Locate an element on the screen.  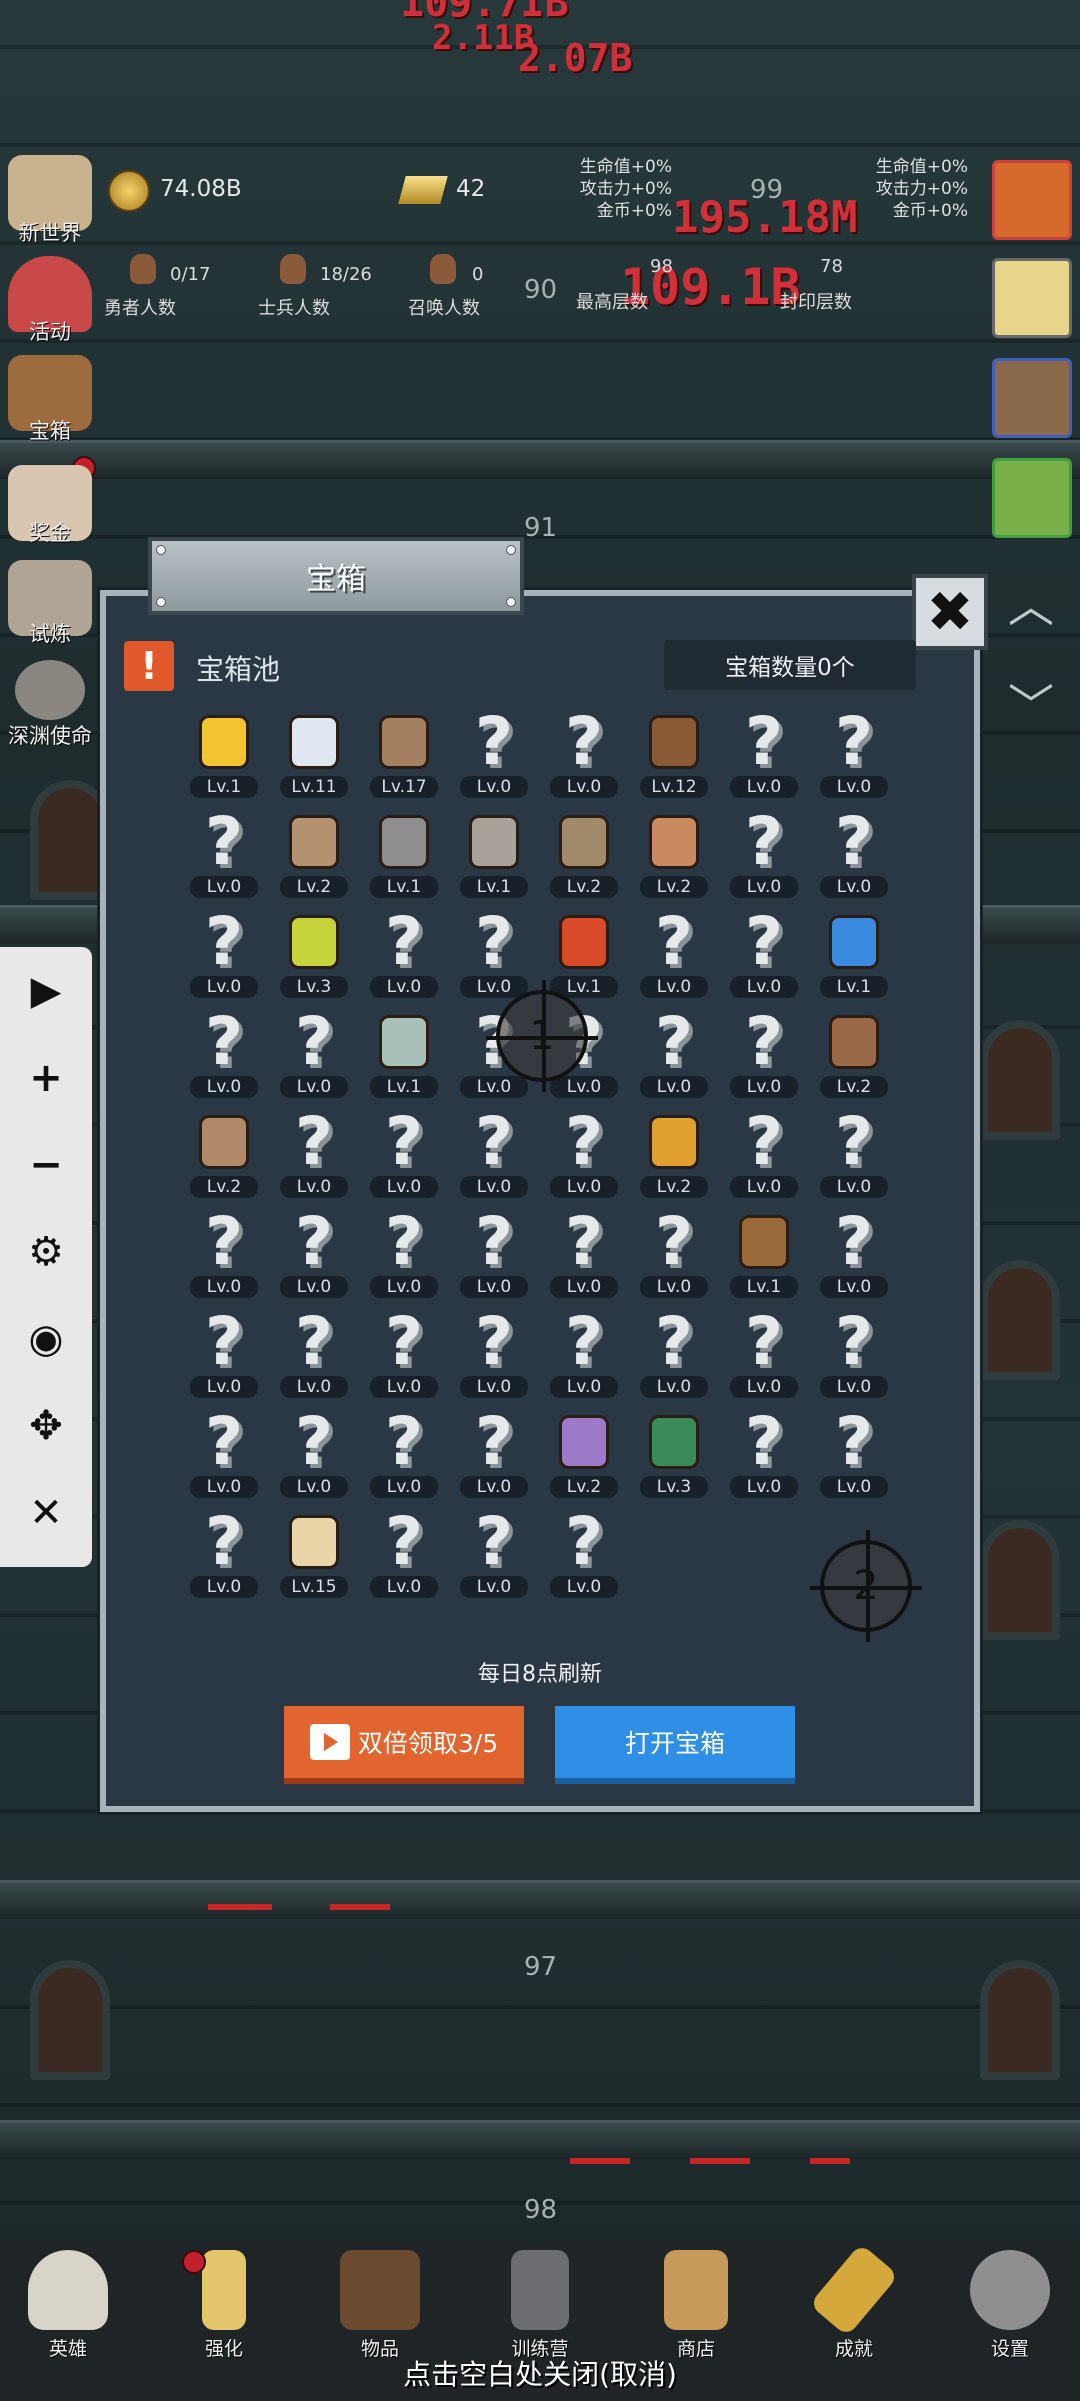
menu-abyss-mission: 深渊使命 is located at coordinates (50, 704).